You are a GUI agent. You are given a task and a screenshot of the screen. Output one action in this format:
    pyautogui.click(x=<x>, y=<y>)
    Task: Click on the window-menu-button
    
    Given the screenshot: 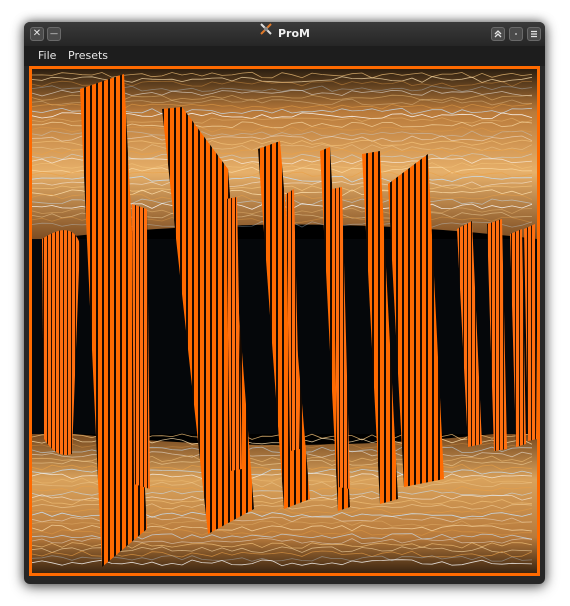 What is the action you would take?
    pyautogui.click(x=534, y=34)
    